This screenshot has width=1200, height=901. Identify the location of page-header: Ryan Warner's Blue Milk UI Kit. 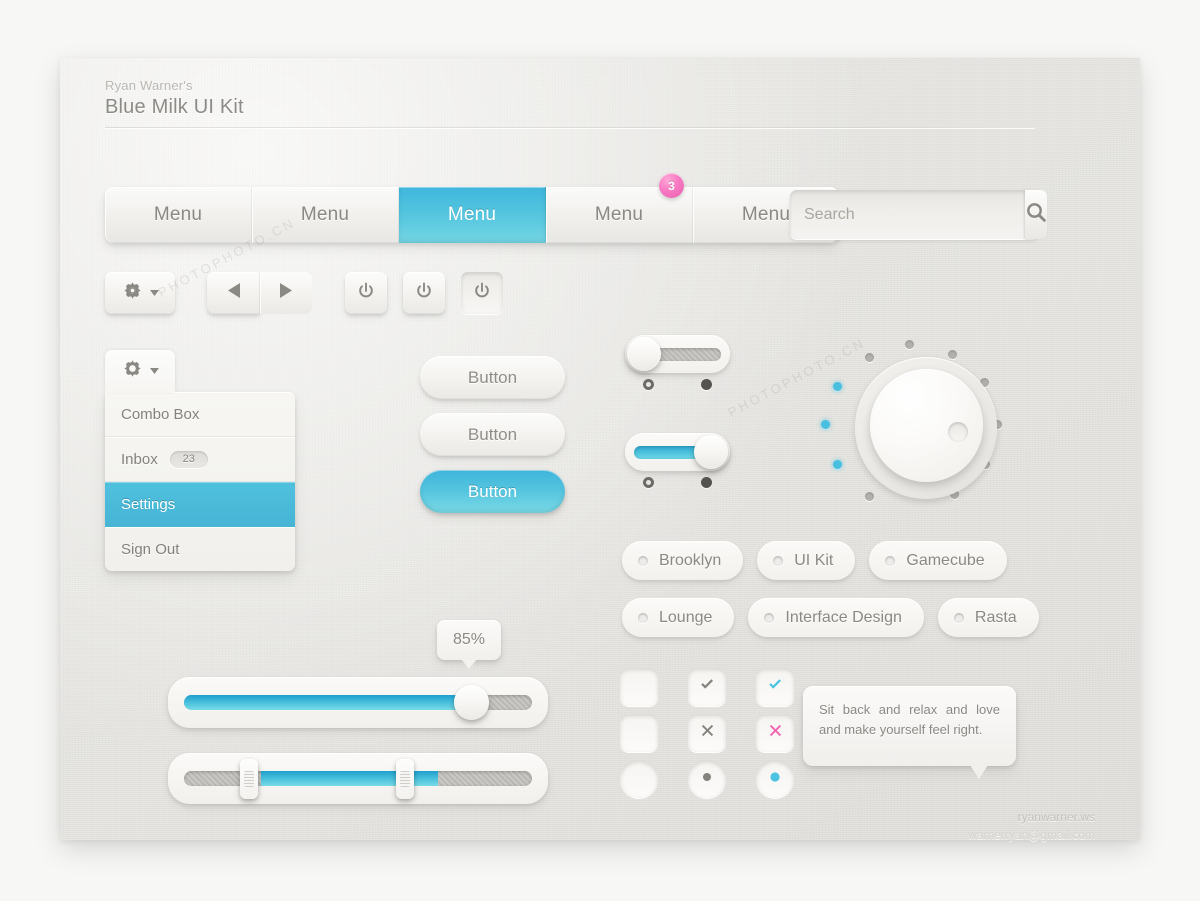
(174, 98).